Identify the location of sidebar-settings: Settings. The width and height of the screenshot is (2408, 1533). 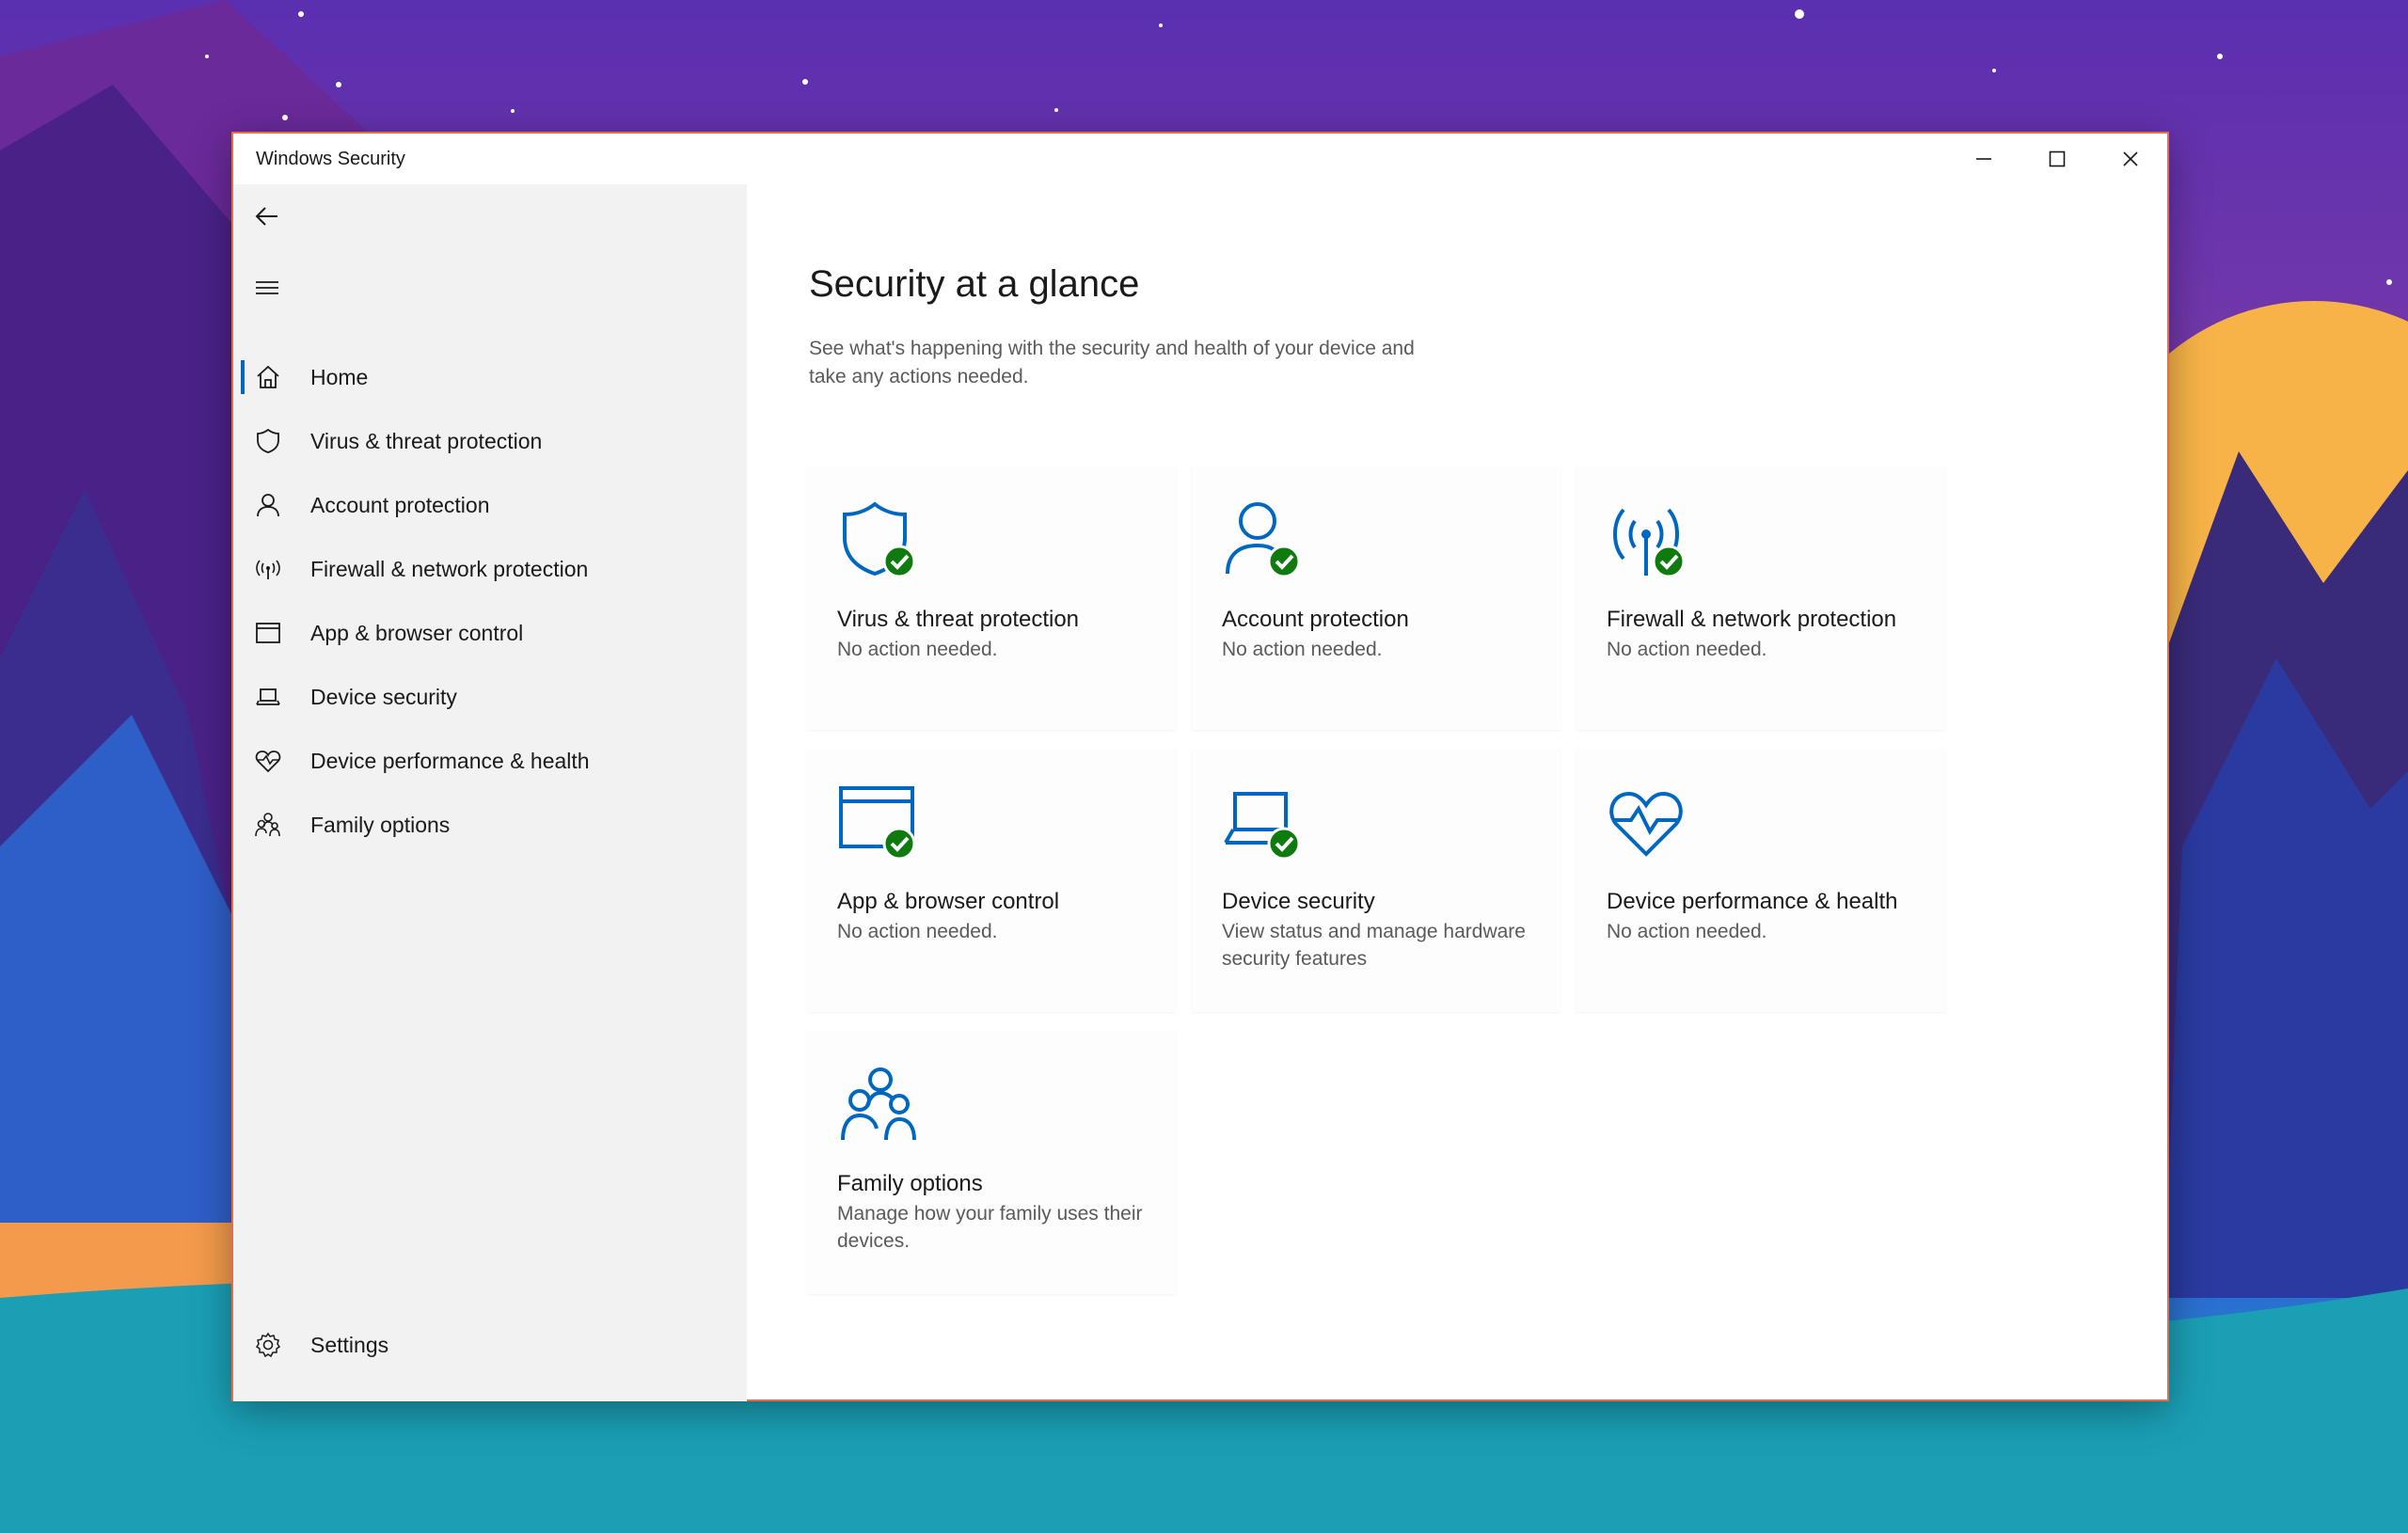
(490, 1345).